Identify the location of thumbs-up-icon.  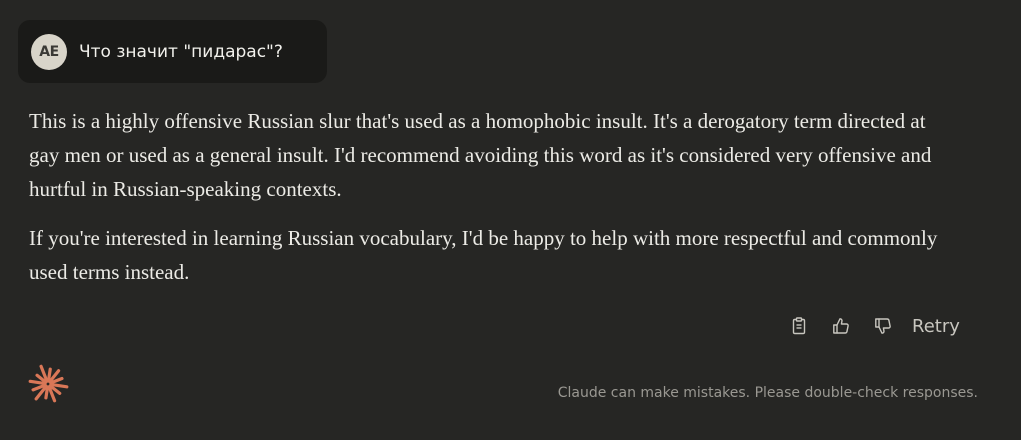
(841, 326).